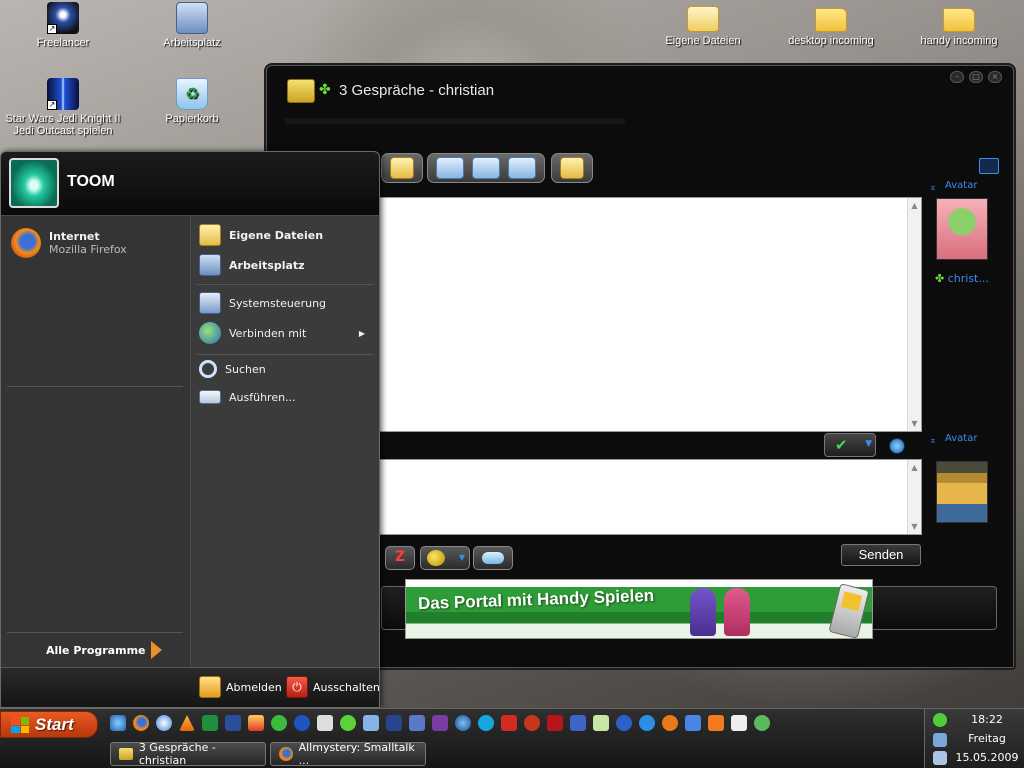  I want to click on places-suchen: Suchen, so click(232, 369).